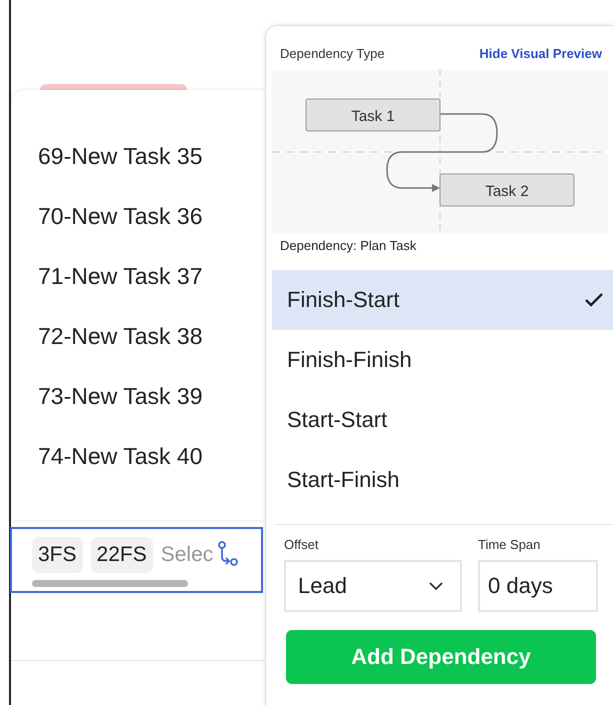 Image resolution: width=613 pixels, height=705 pixels. I want to click on dependency-field: 3FS 22FS Selec, so click(136, 560).